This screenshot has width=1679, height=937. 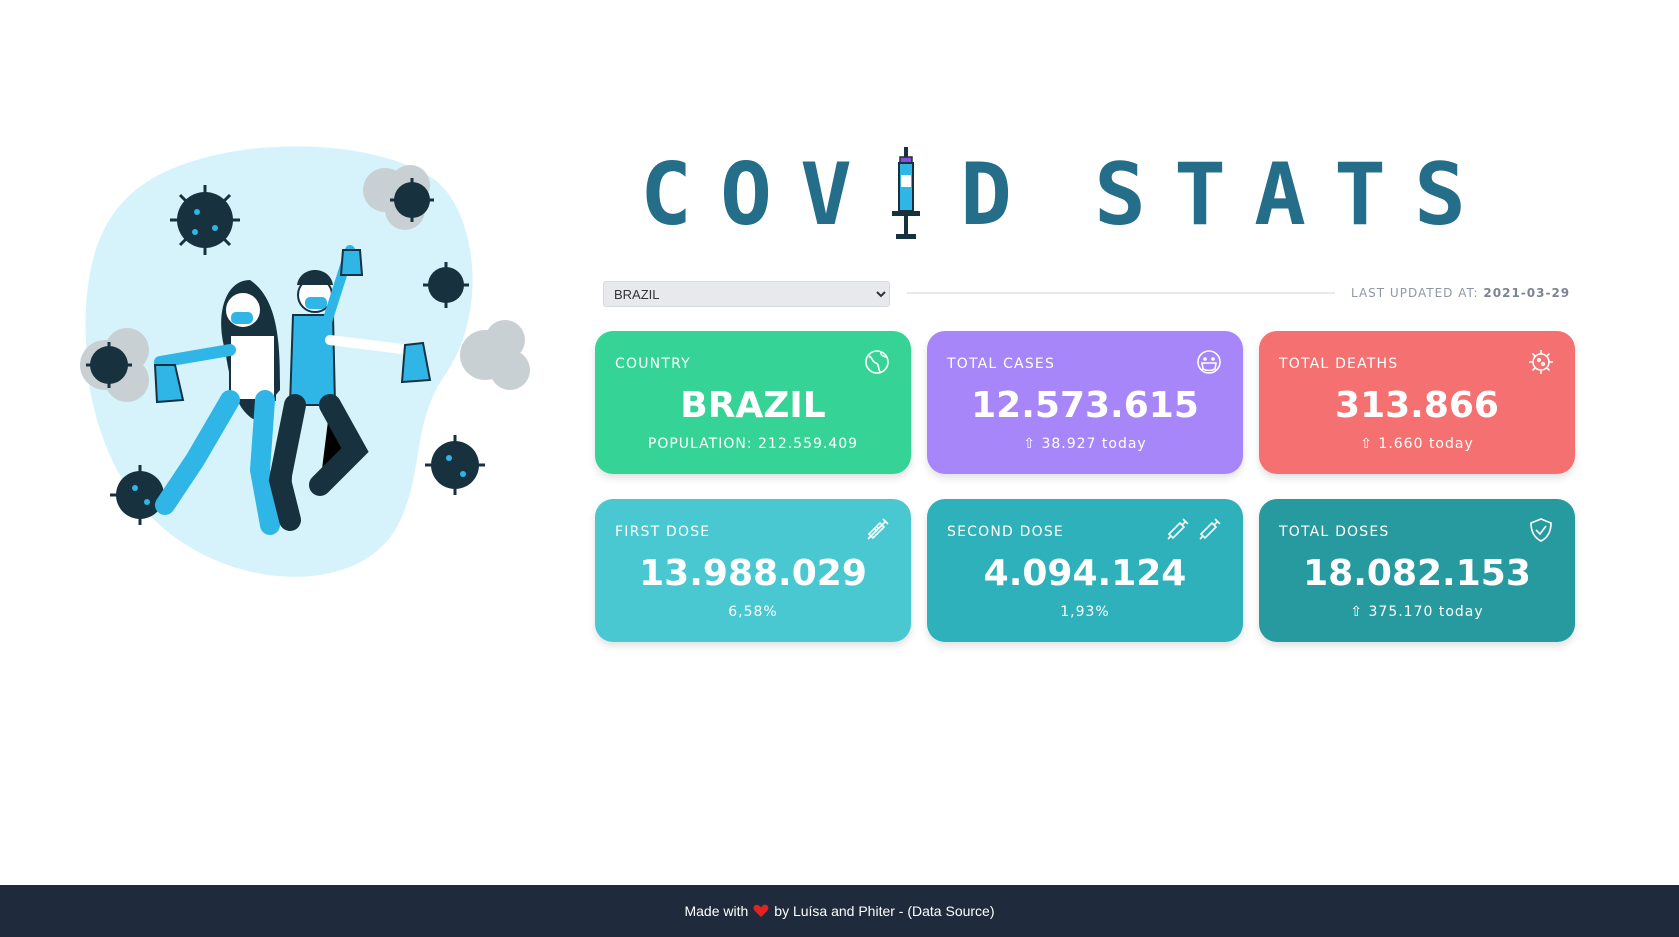 What do you see at coordinates (1417, 573) in the screenshot?
I see `card-value: 18.082.153` at bounding box center [1417, 573].